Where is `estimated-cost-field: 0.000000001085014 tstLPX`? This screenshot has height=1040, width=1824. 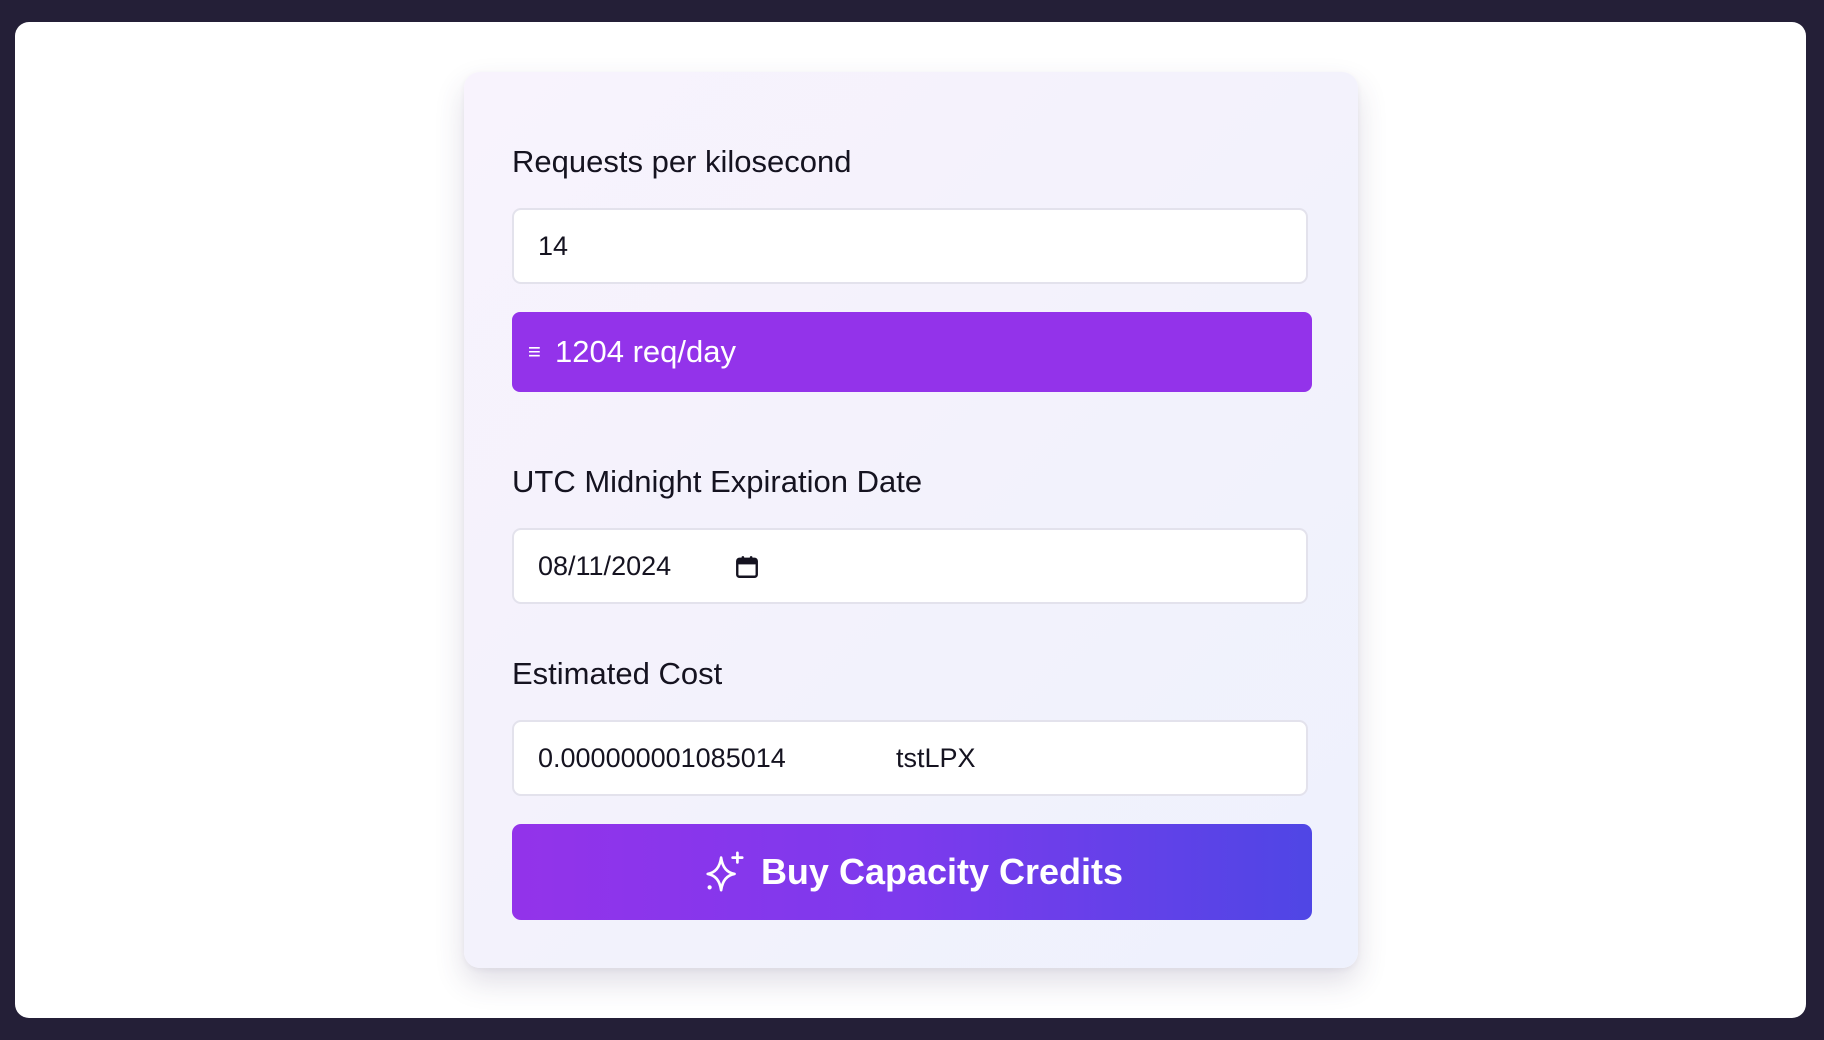 estimated-cost-field: 0.000000001085014 tstLPX is located at coordinates (910, 758).